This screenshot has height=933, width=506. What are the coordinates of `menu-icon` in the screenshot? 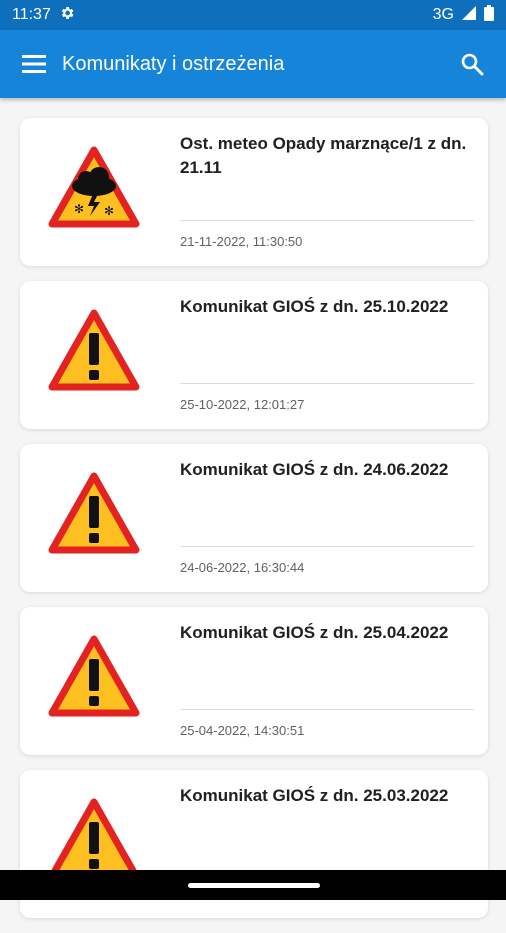 It's located at (34, 64).